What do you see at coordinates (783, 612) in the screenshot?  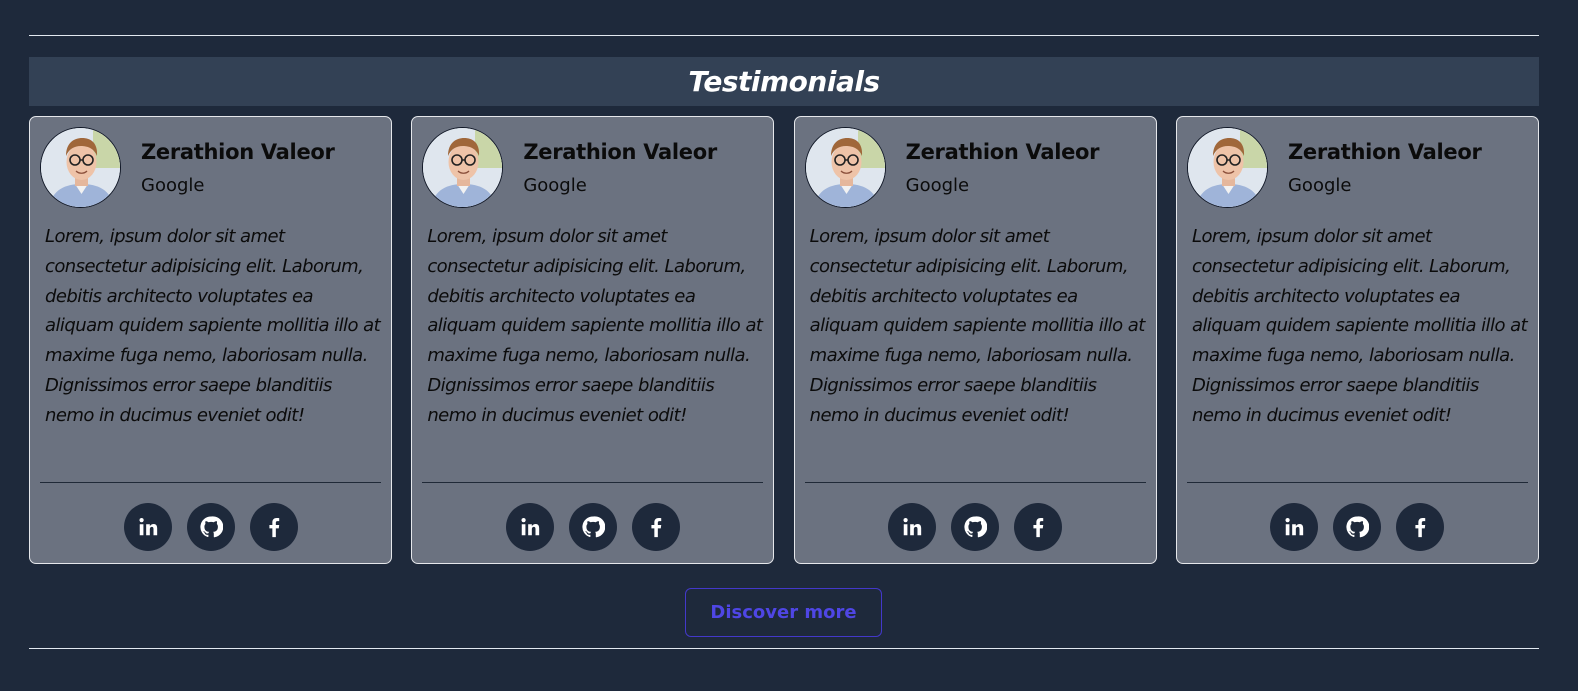 I see `discover-more-button: Discover more` at bounding box center [783, 612].